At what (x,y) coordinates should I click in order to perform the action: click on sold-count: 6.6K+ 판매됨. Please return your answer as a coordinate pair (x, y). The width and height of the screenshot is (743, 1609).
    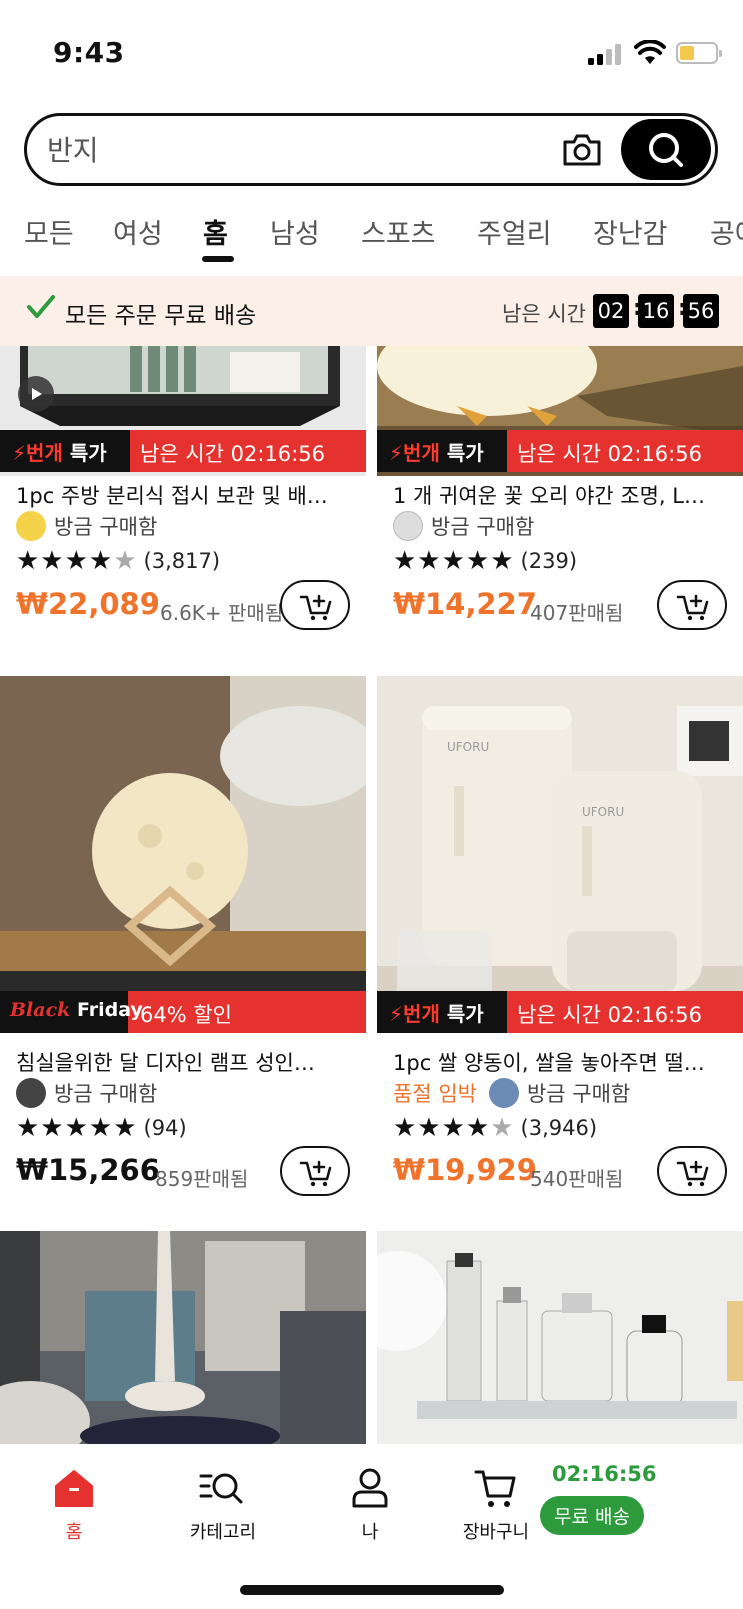
    Looking at the image, I should click on (222, 613).